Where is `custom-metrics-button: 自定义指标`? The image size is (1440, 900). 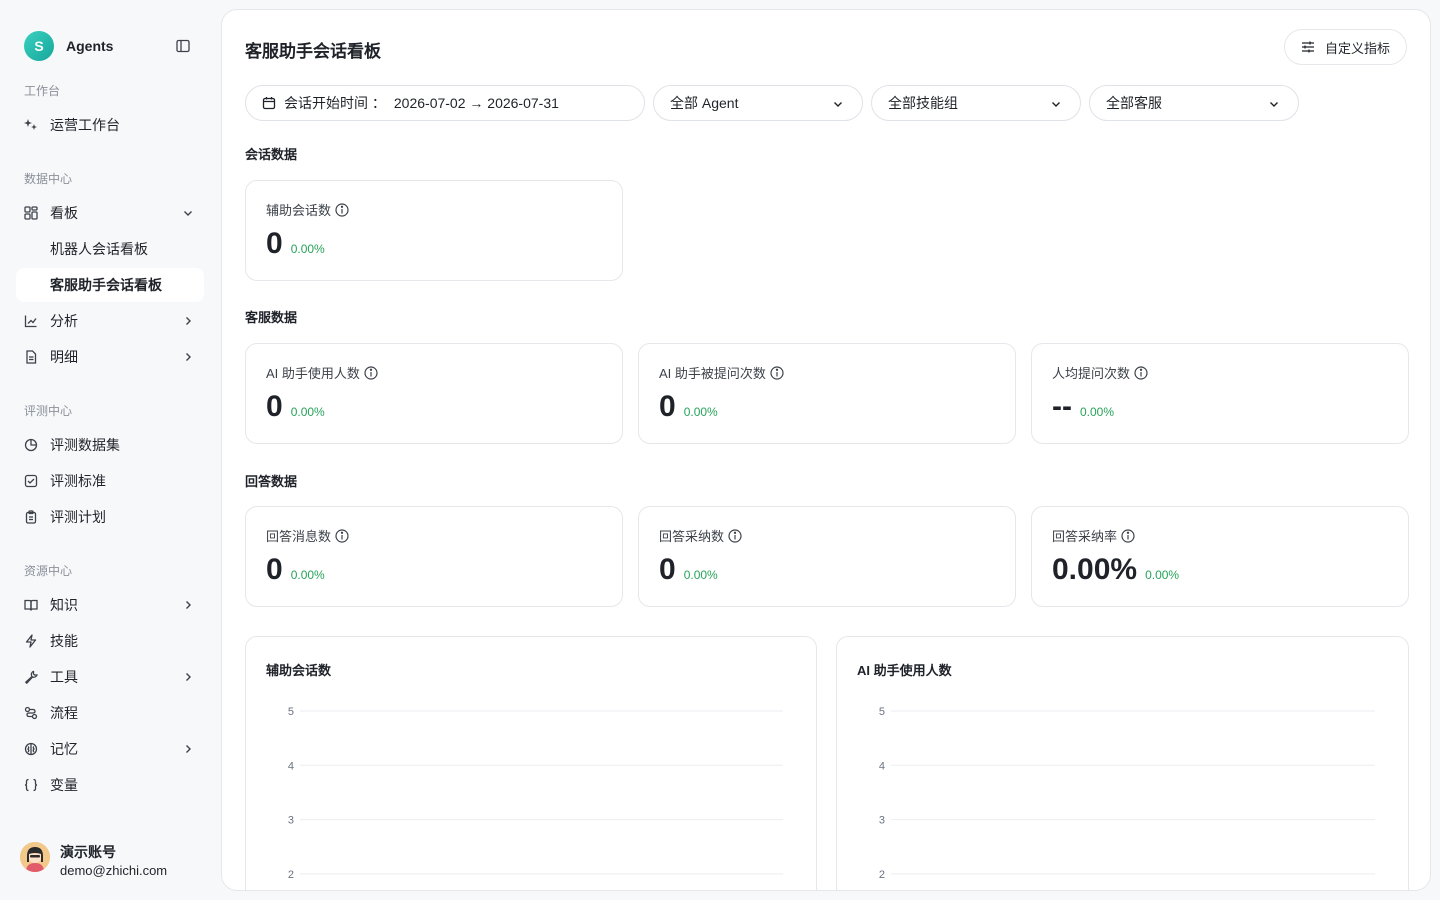
custom-metrics-button: 自定义指标 is located at coordinates (1345, 47).